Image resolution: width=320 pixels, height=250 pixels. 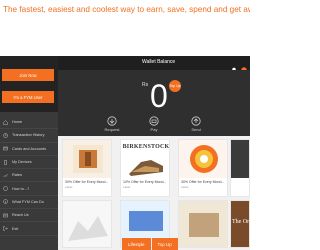 What do you see at coordinates (15, 228) in the screenshot?
I see `sidebar-item-label: Exit` at bounding box center [15, 228].